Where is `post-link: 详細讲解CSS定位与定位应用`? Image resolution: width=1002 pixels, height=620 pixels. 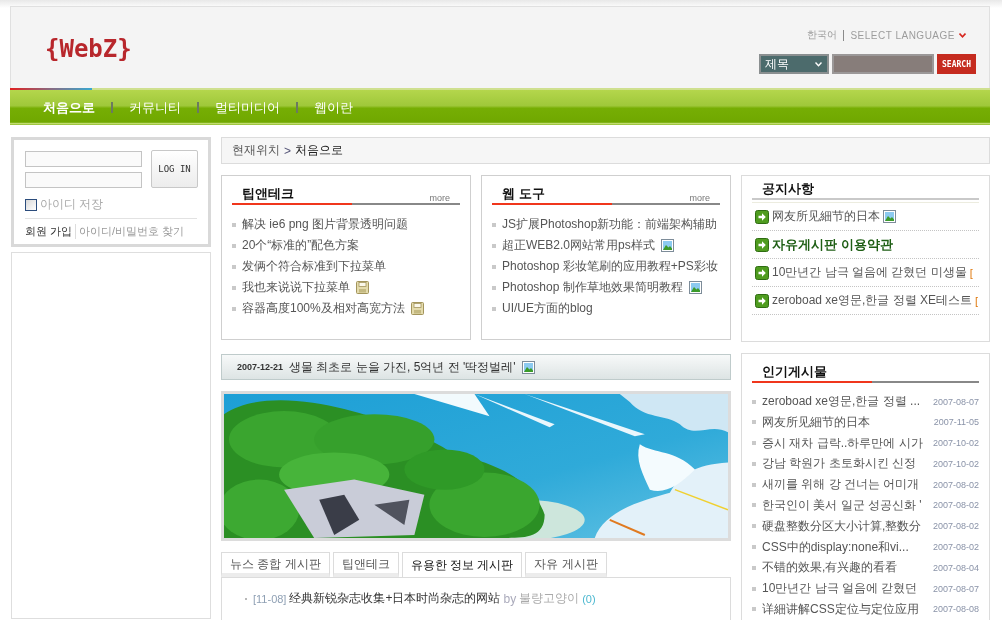
post-link: 详細讲解CSS定位与定位应用 is located at coordinates (844, 609).